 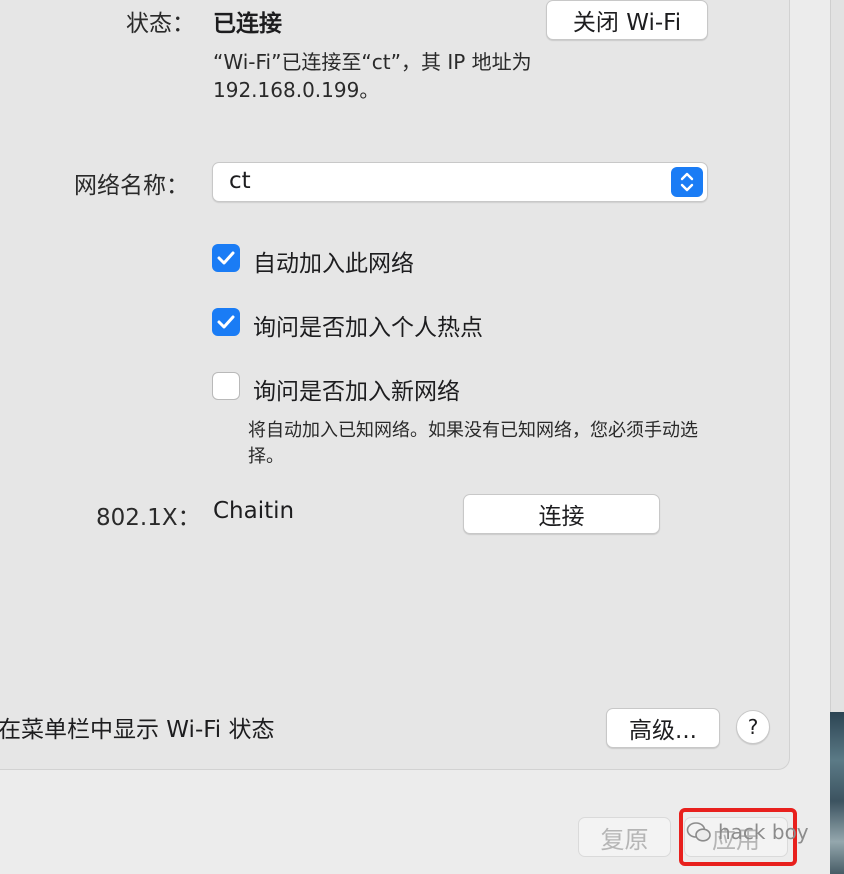 I want to click on turn-off-wifi-button: 关闭 Wi-Fi, so click(x=627, y=20).